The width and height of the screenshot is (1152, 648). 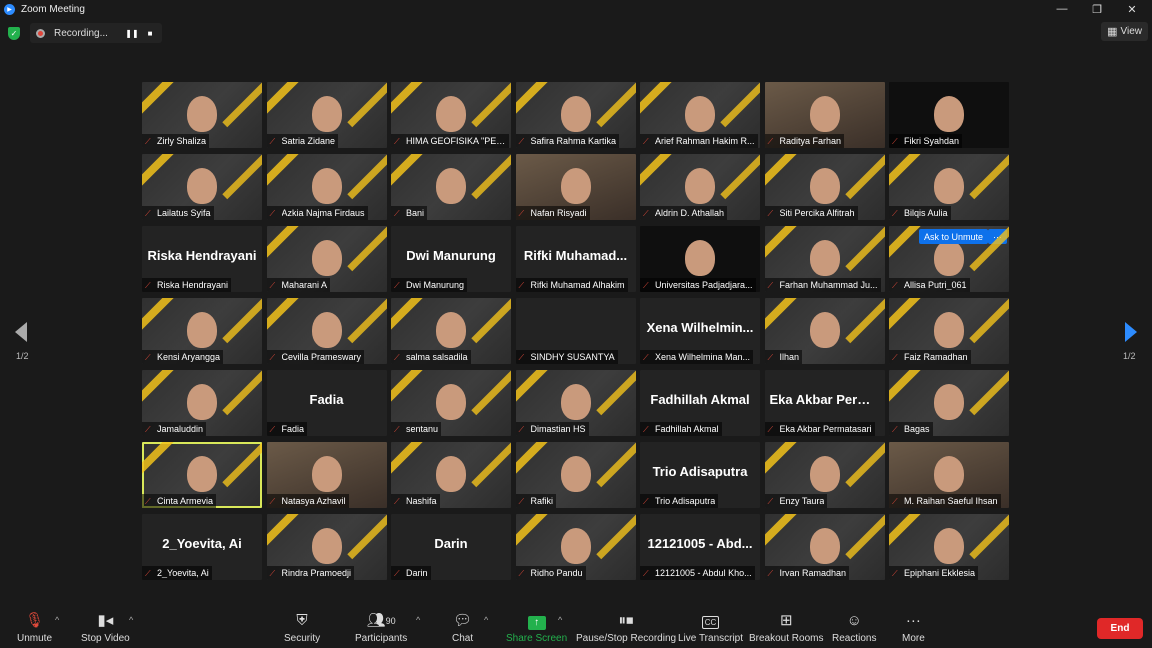 I want to click on participant-tile: Eka Akbar Perm... ⟋ Eka Akbar Permatasari, so click(x=824, y=403).